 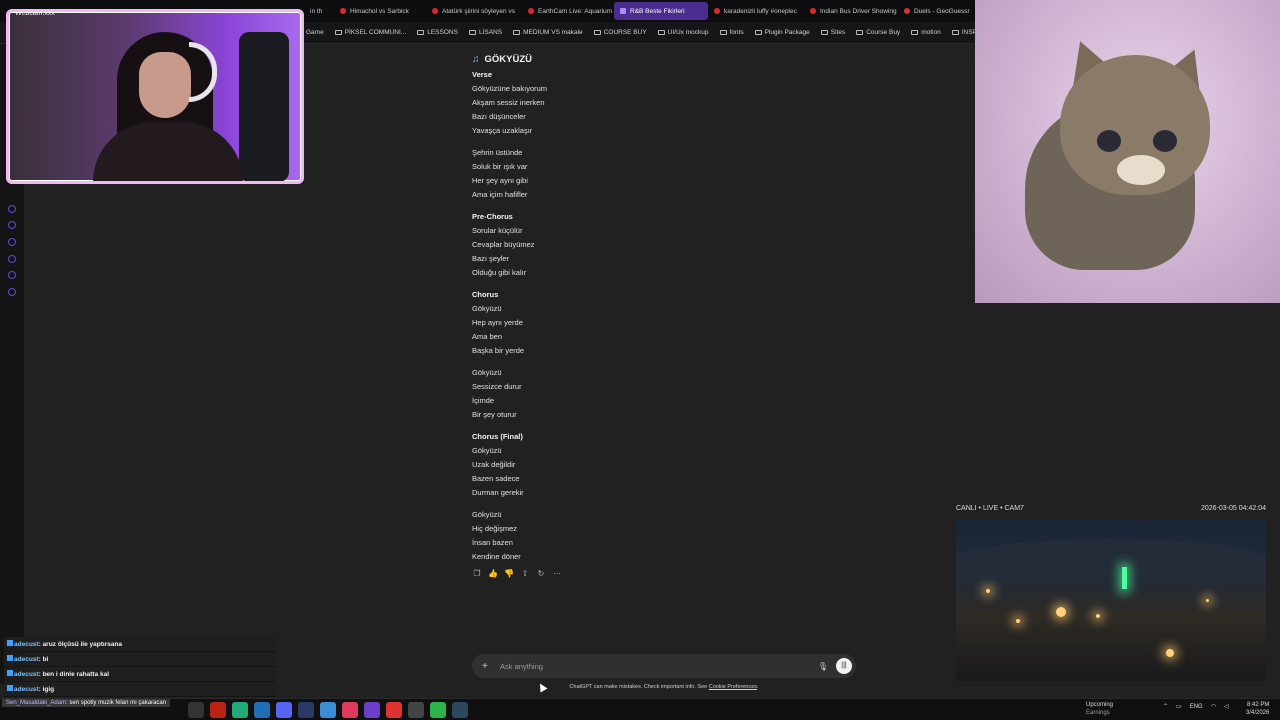 What do you see at coordinates (12, 292) in the screenshot?
I see `settings-icon` at bounding box center [12, 292].